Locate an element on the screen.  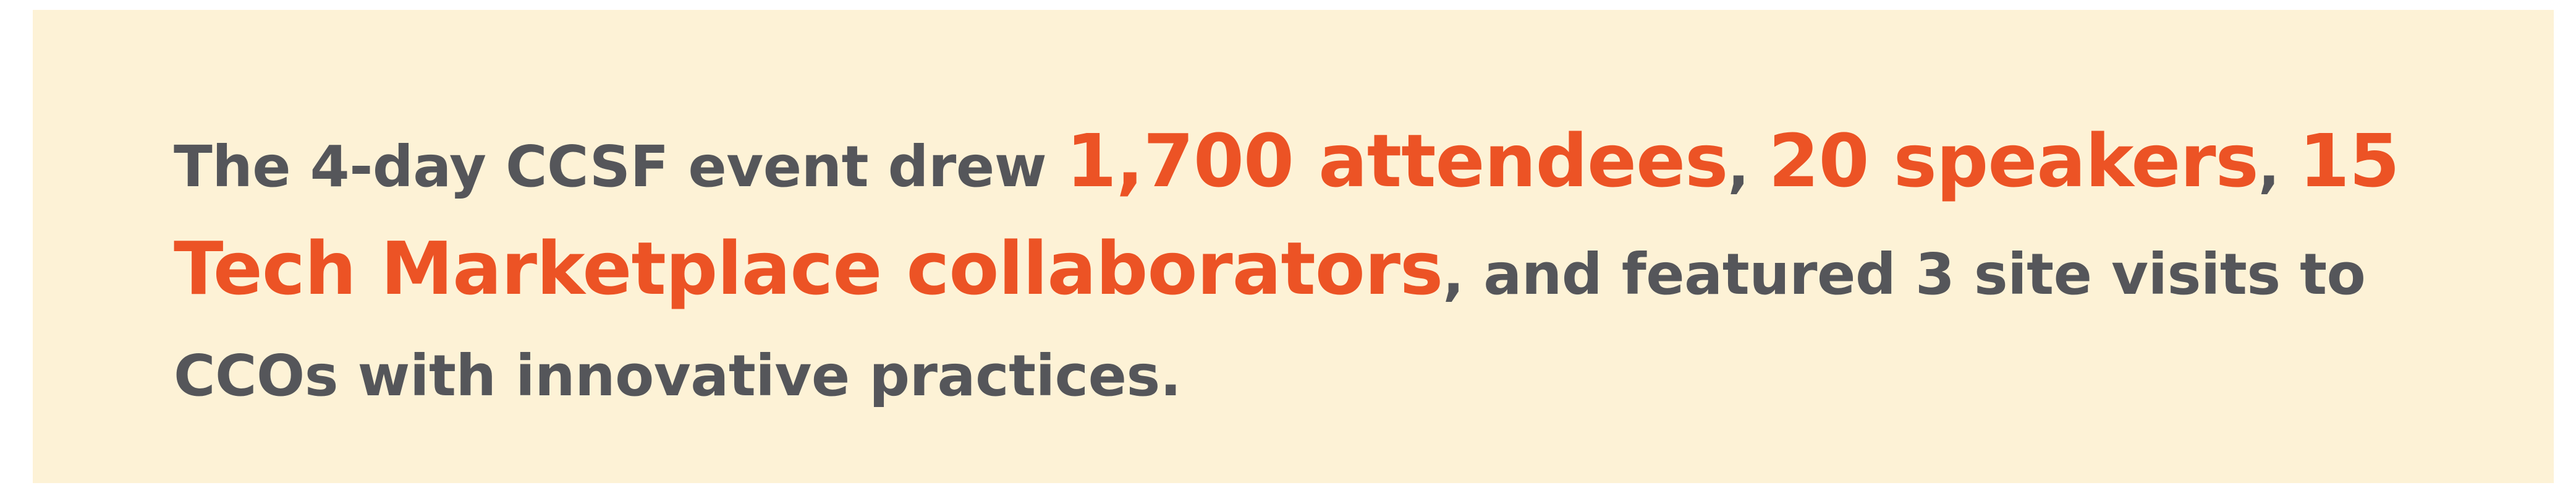
speakers-stat: 20 speakers is located at coordinates (2013, 161).